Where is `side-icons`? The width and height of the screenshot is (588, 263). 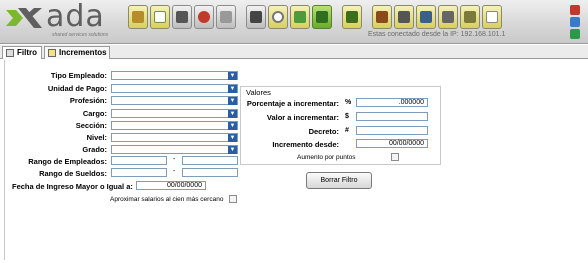 side-icons is located at coordinates (577, 23).